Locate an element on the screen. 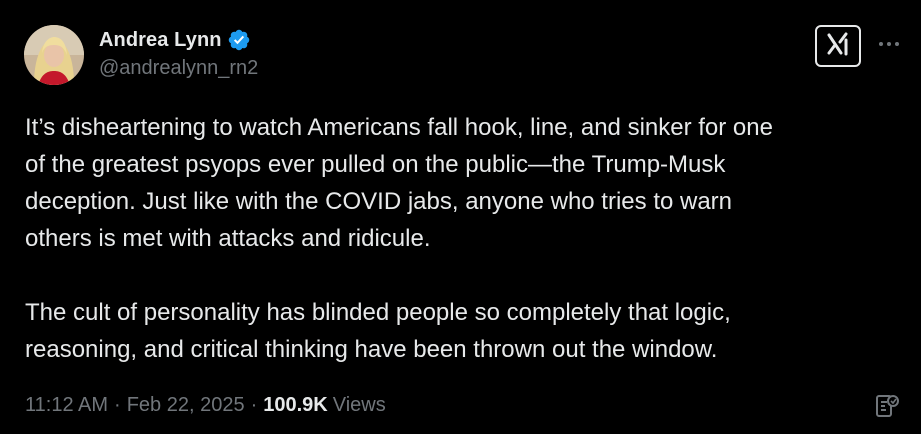 The width and height of the screenshot is (921, 434). profile-photo is located at coordinates (54, 55).